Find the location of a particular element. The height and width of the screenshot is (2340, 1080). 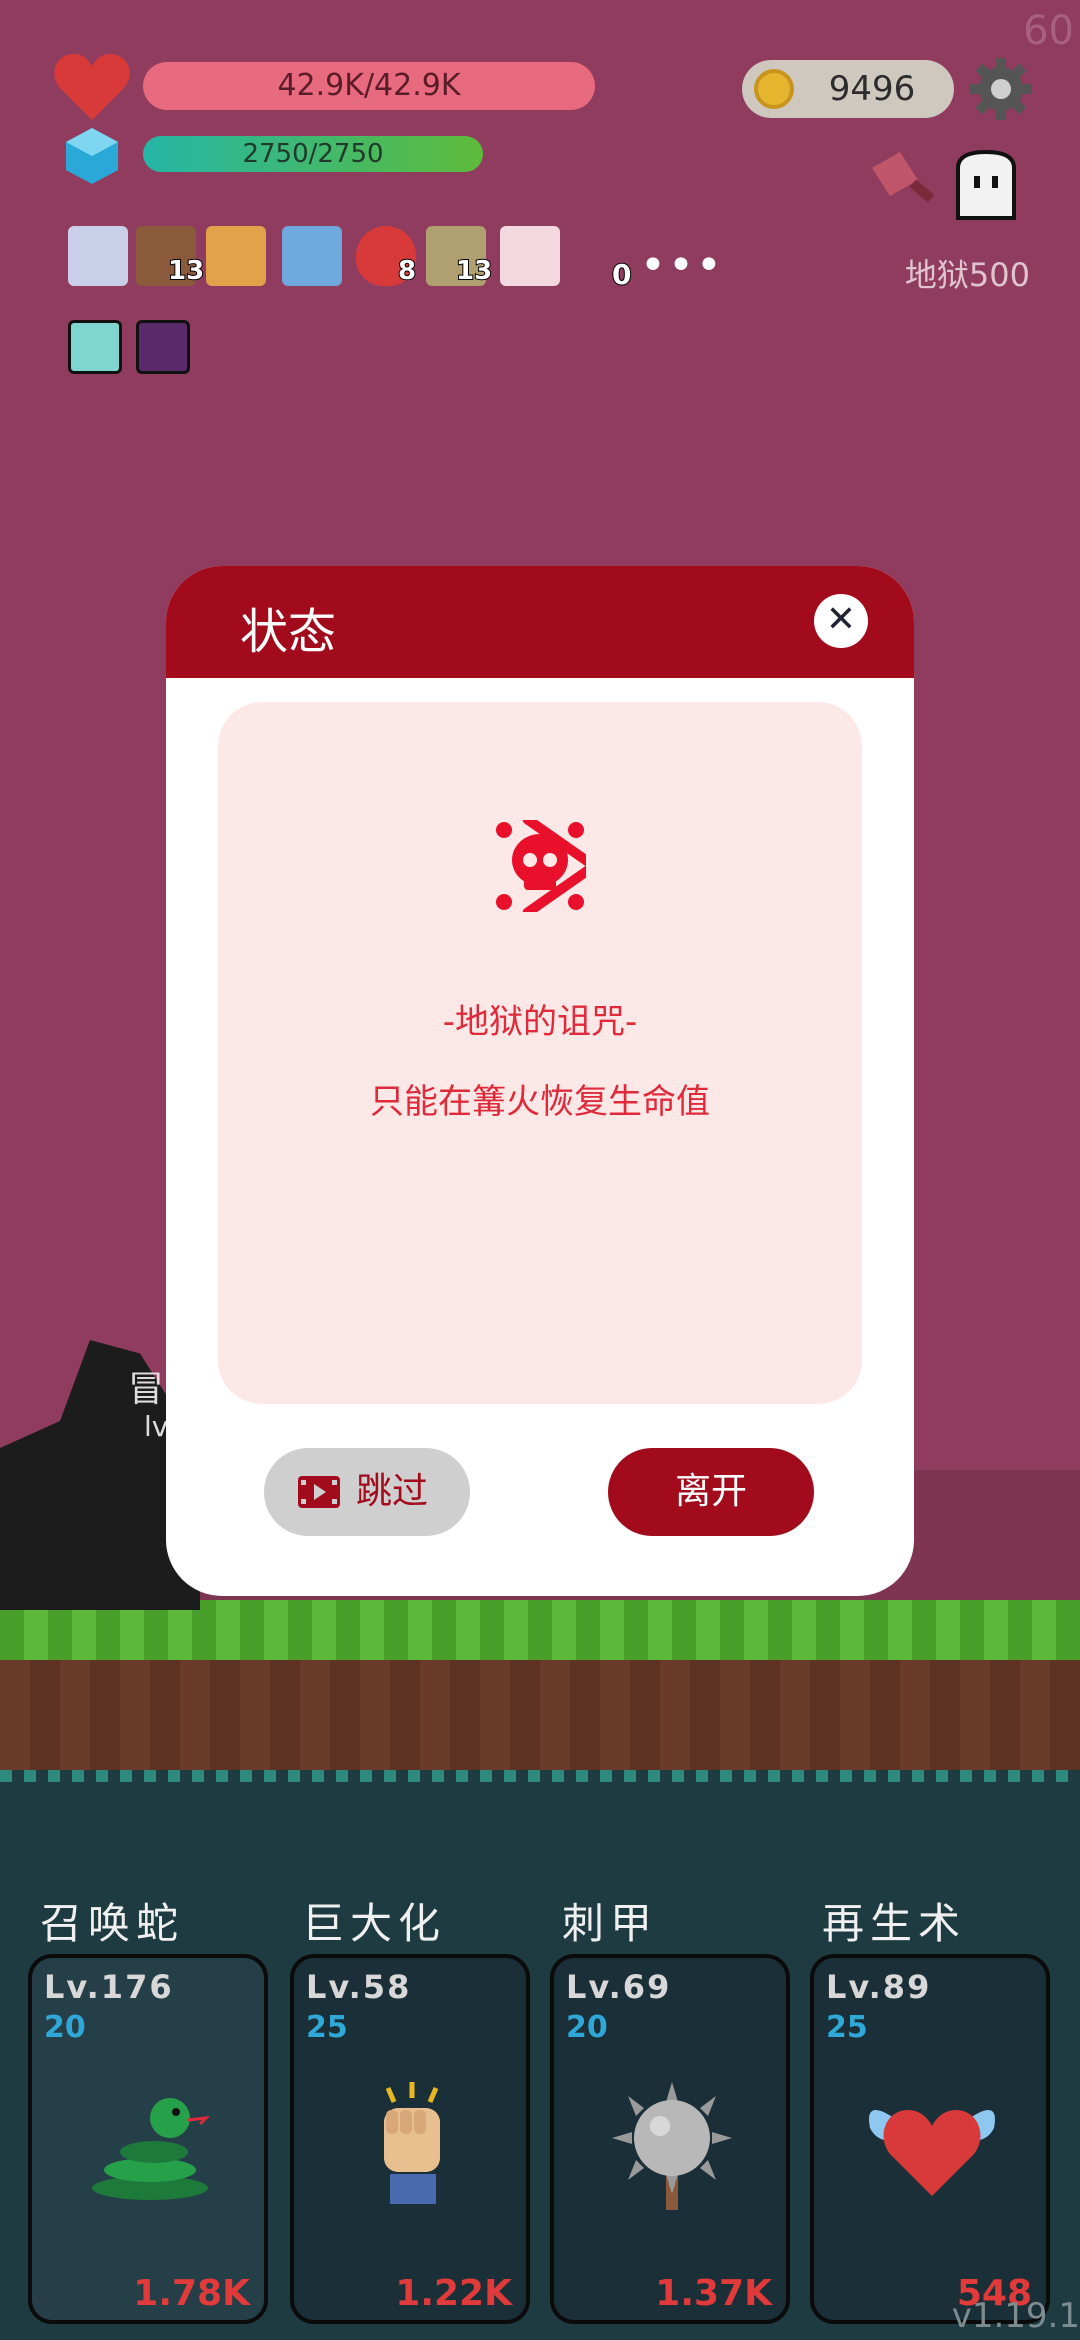

fist-icon is located at coordinates (412, 2143).